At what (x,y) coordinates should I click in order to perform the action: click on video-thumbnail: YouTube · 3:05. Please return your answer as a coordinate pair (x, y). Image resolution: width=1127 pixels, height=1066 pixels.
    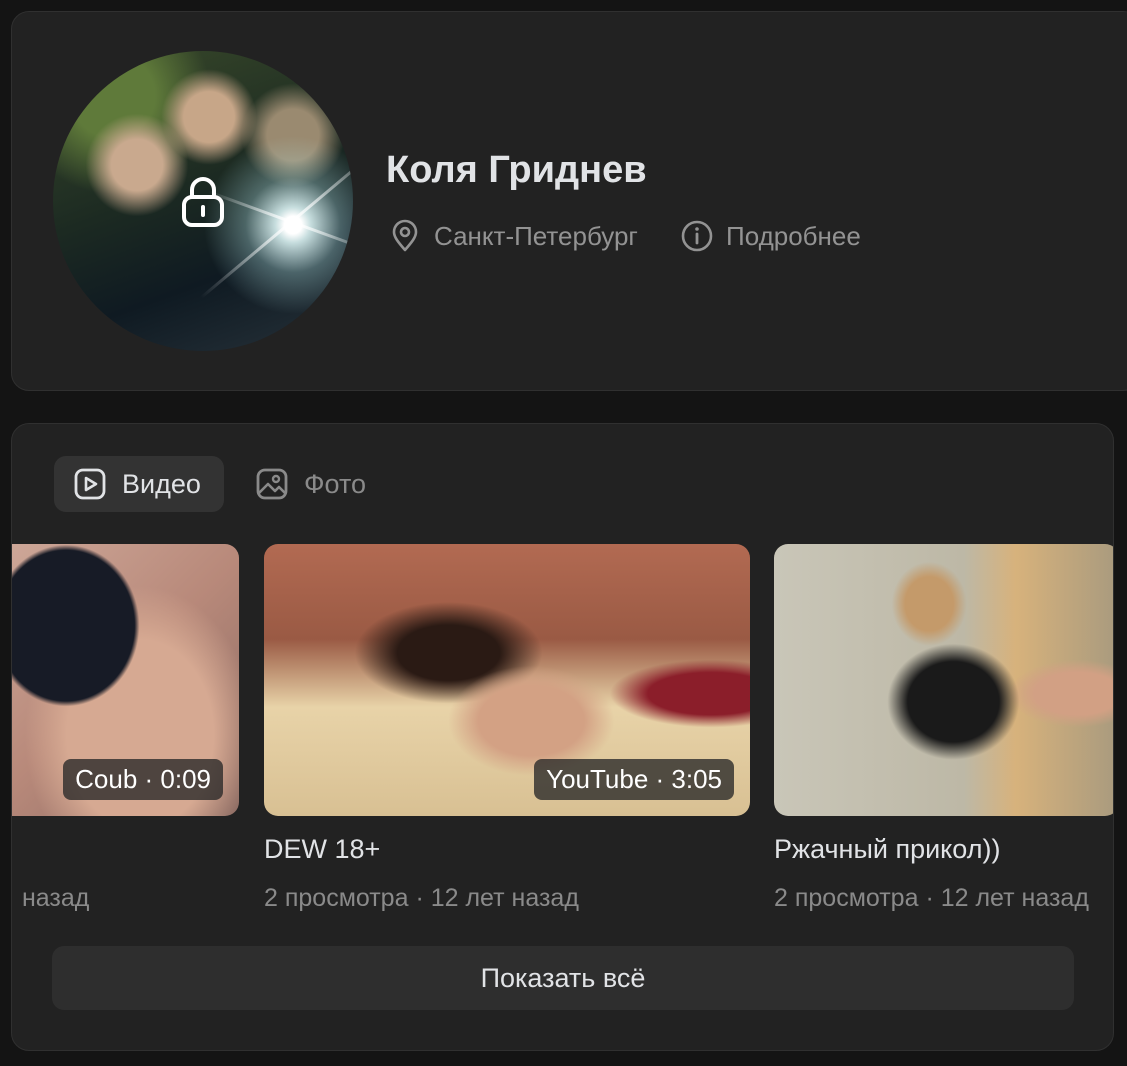
    Looking at the image, I should click on (507, 680).